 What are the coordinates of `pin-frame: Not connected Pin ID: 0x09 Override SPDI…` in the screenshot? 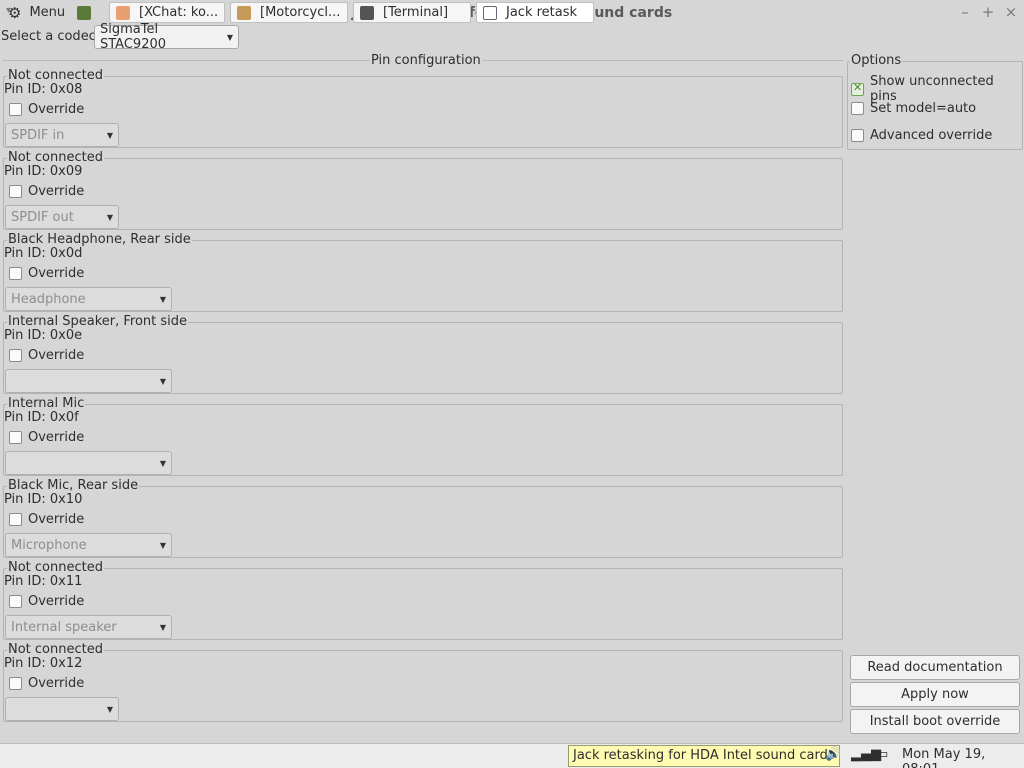 It's located at (423, 190).